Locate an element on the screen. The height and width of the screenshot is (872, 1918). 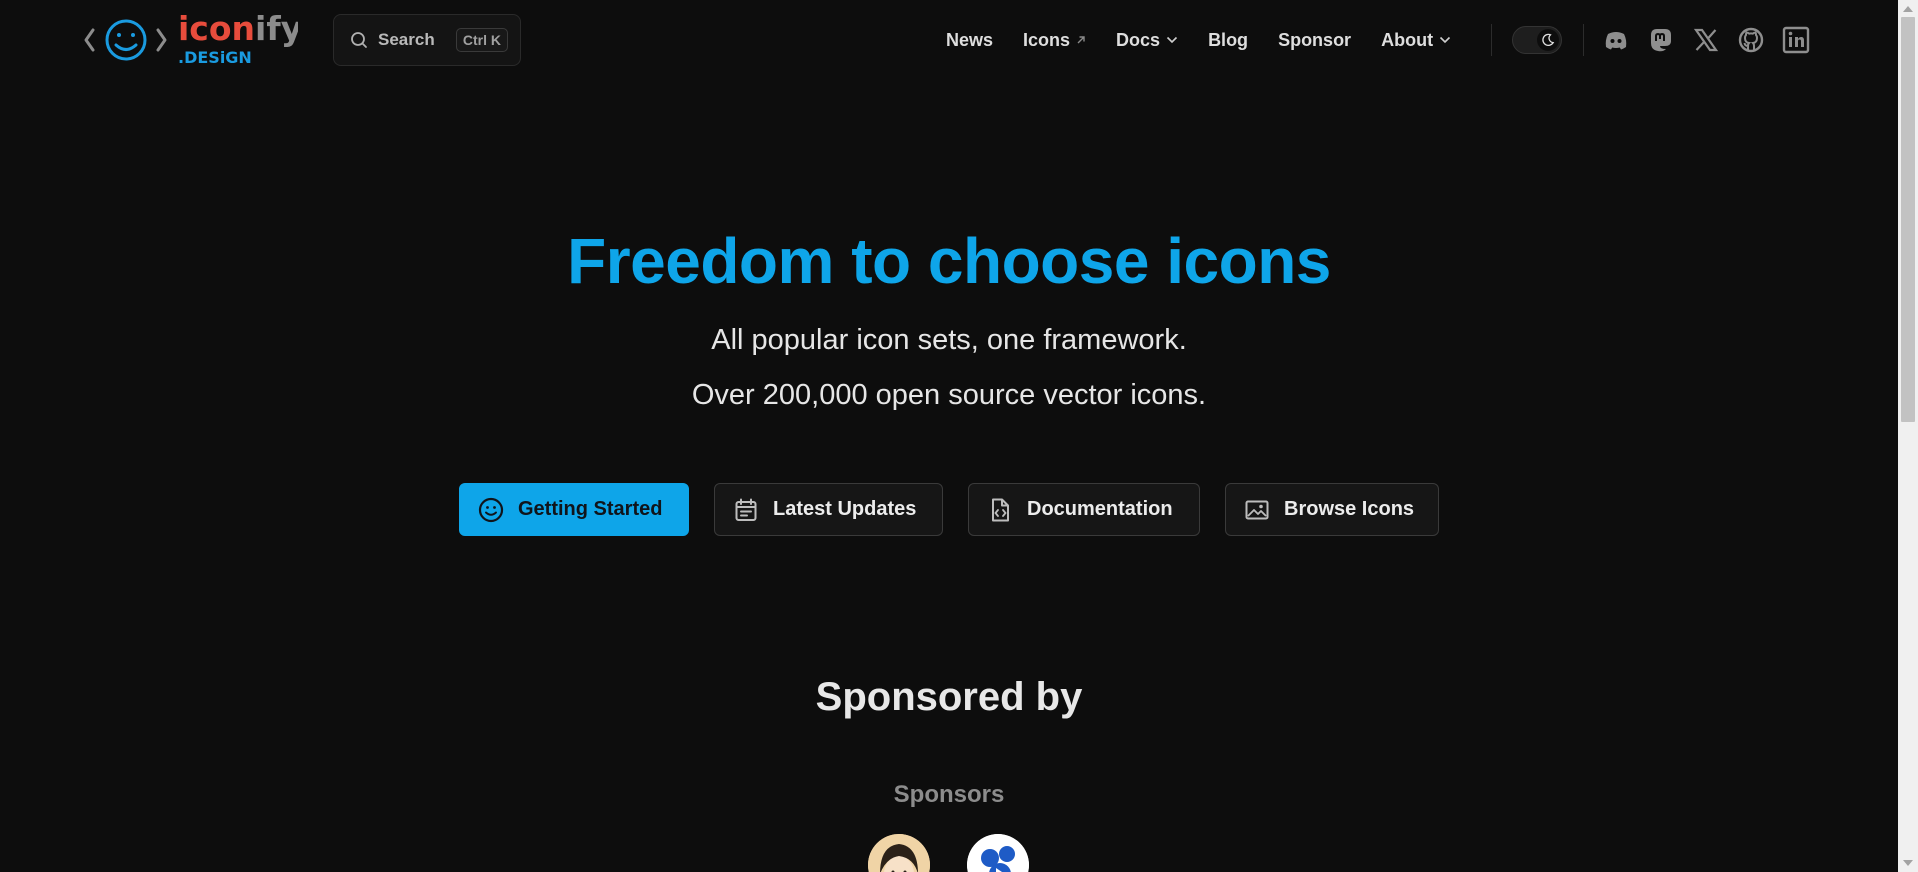
calendar-icon is located at coordinates (746, 509).